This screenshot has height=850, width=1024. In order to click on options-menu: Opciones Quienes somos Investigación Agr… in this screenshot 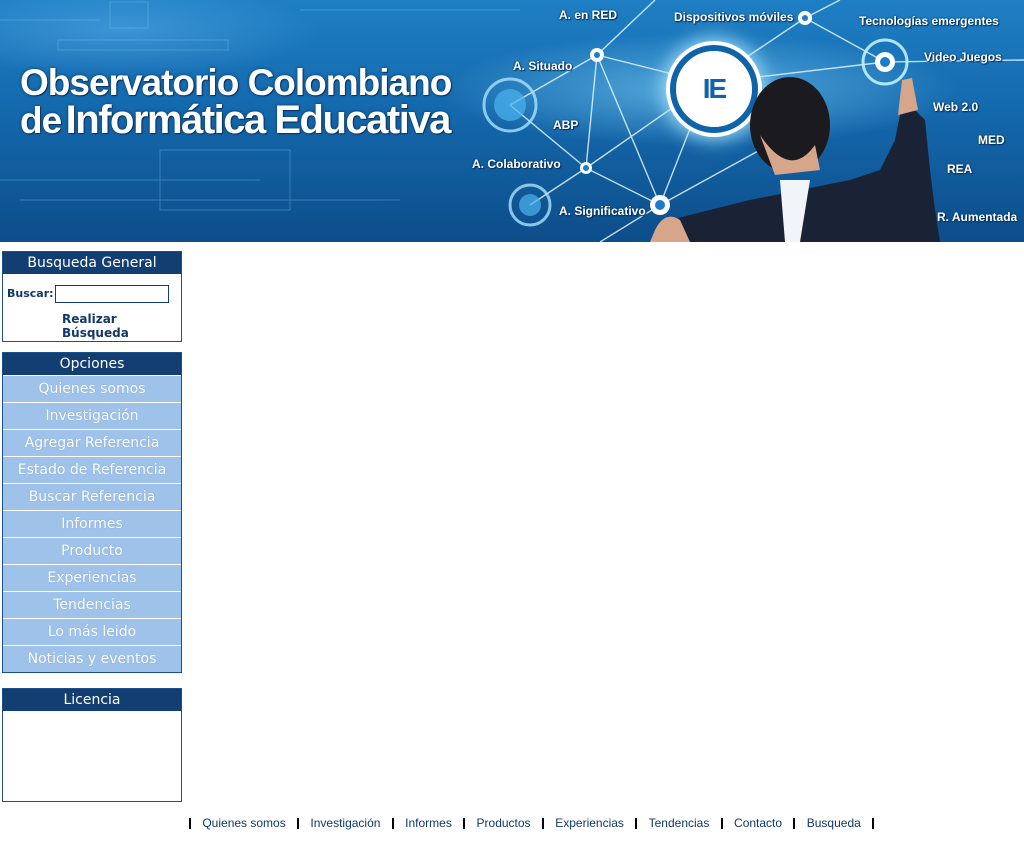, I will do `click(92, 512)`.